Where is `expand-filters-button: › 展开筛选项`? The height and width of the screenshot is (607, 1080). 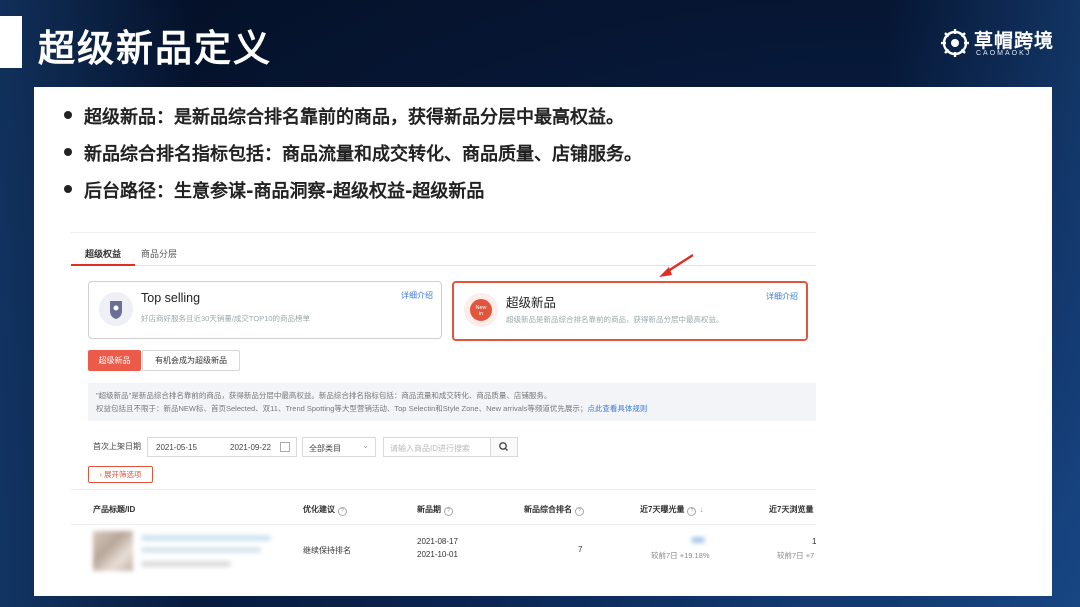 expand-filters-button: › 展开筛选项 is located at coordinates (120, 474).